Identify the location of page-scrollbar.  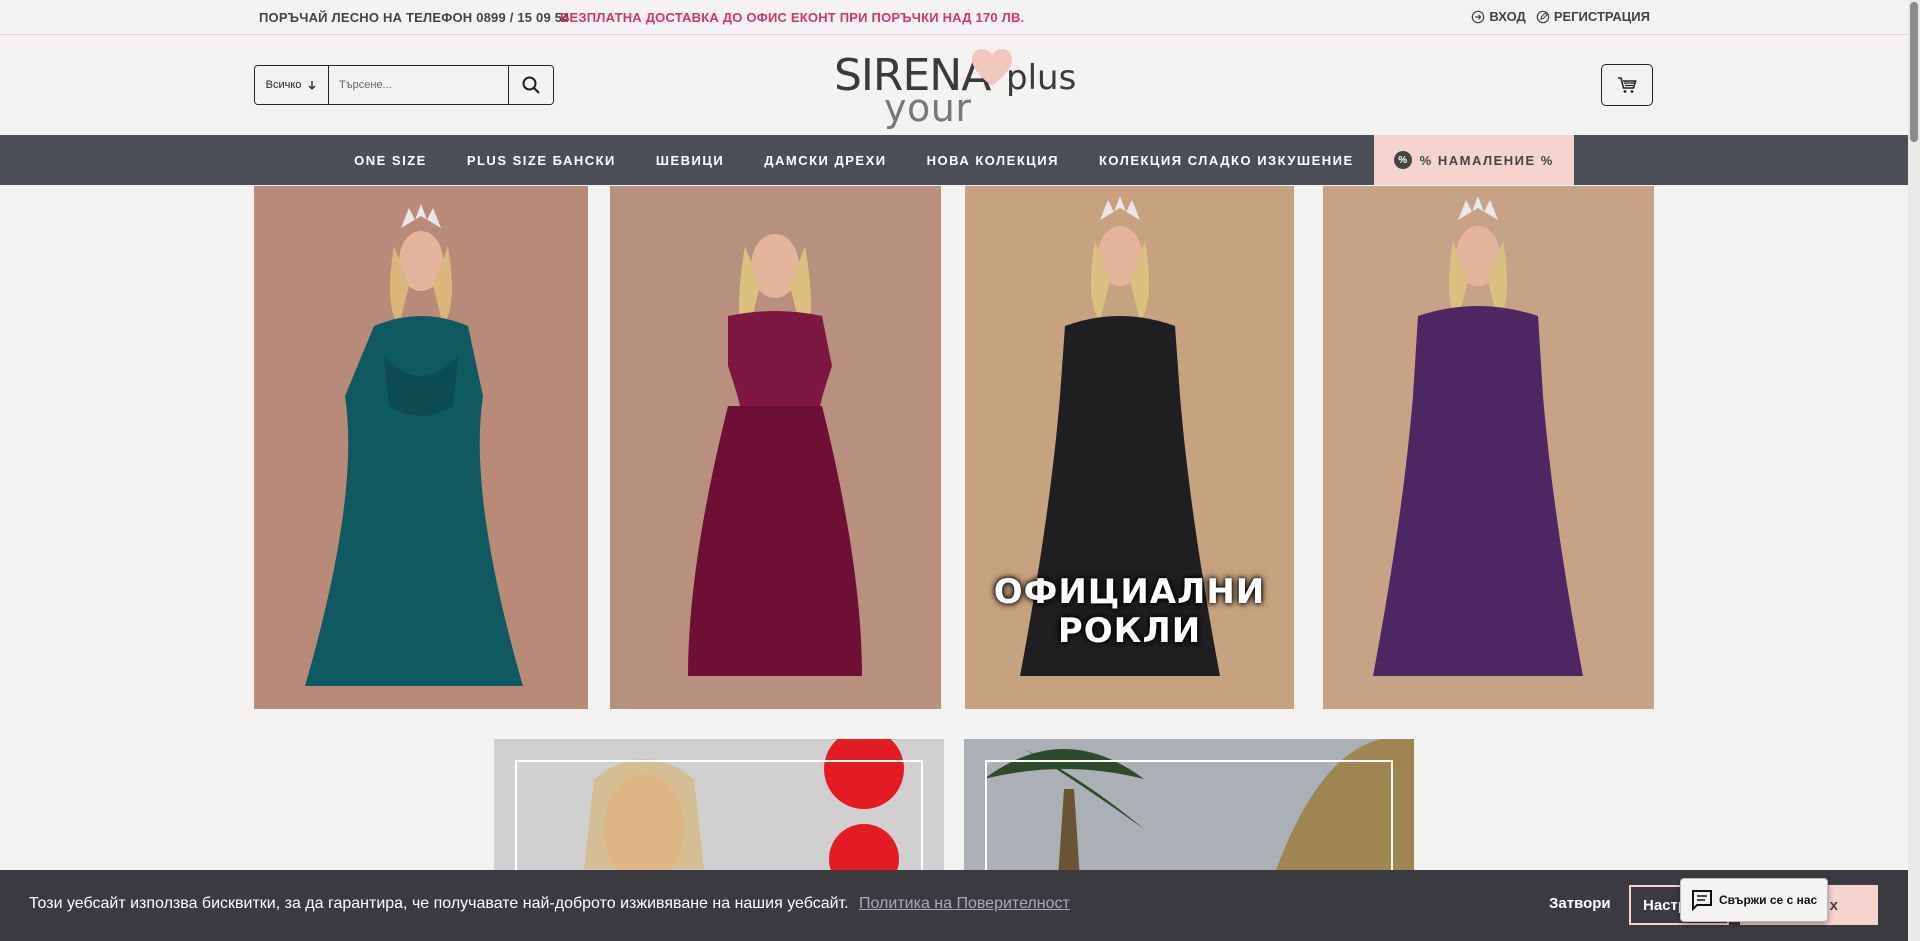
(1914, 470).